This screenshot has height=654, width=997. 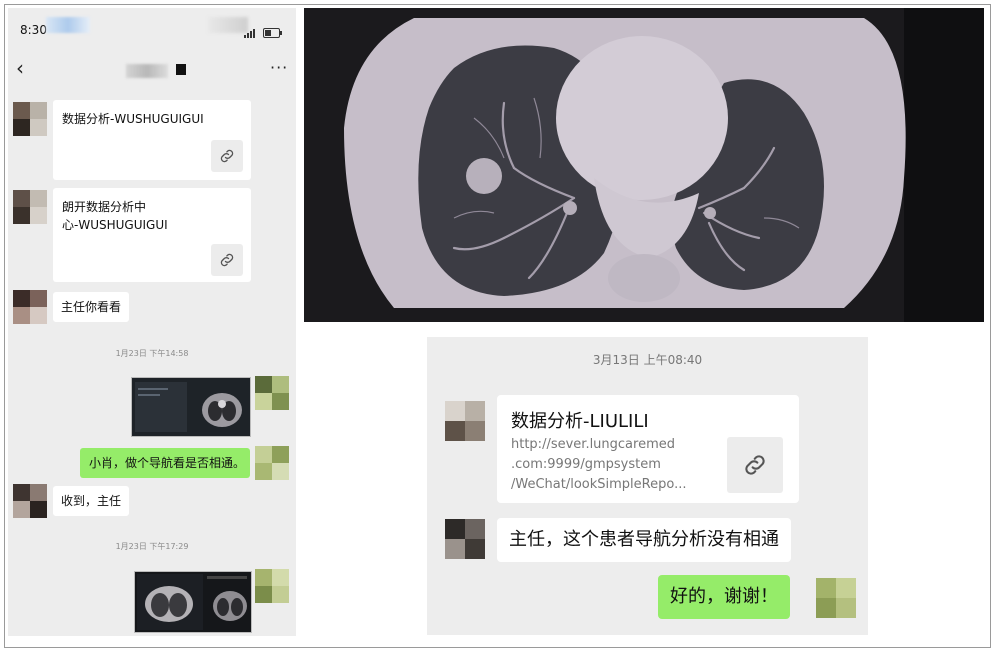 I want to click on sent-text-message: 好的，谢谢！, so click(x=724, y=597).